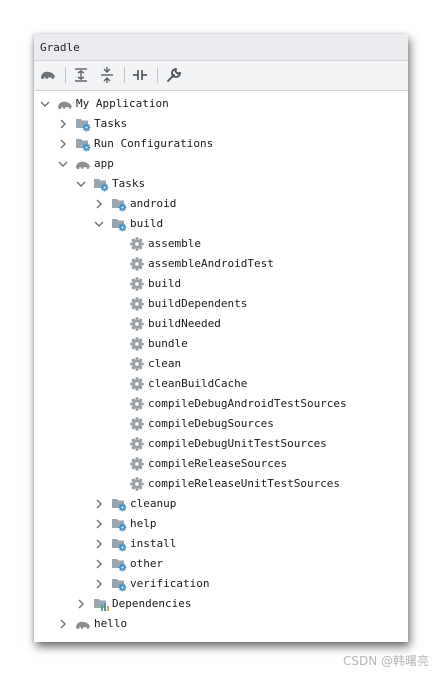 The width and height of the screenshot is (443, 679). I want to click on tree-node: assembleAndroidTest, so click(221, 264).